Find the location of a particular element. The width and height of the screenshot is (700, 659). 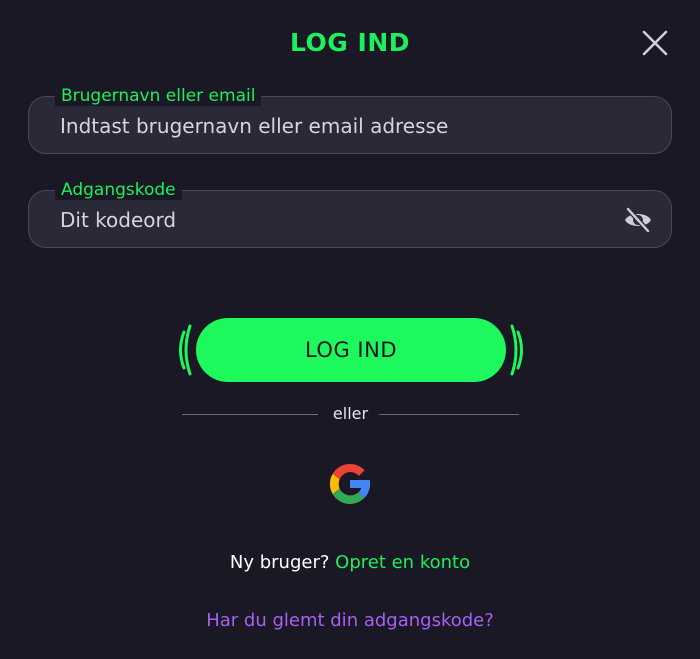

login-button-wrapper: LOG IND is located at coordinates (351, 350).